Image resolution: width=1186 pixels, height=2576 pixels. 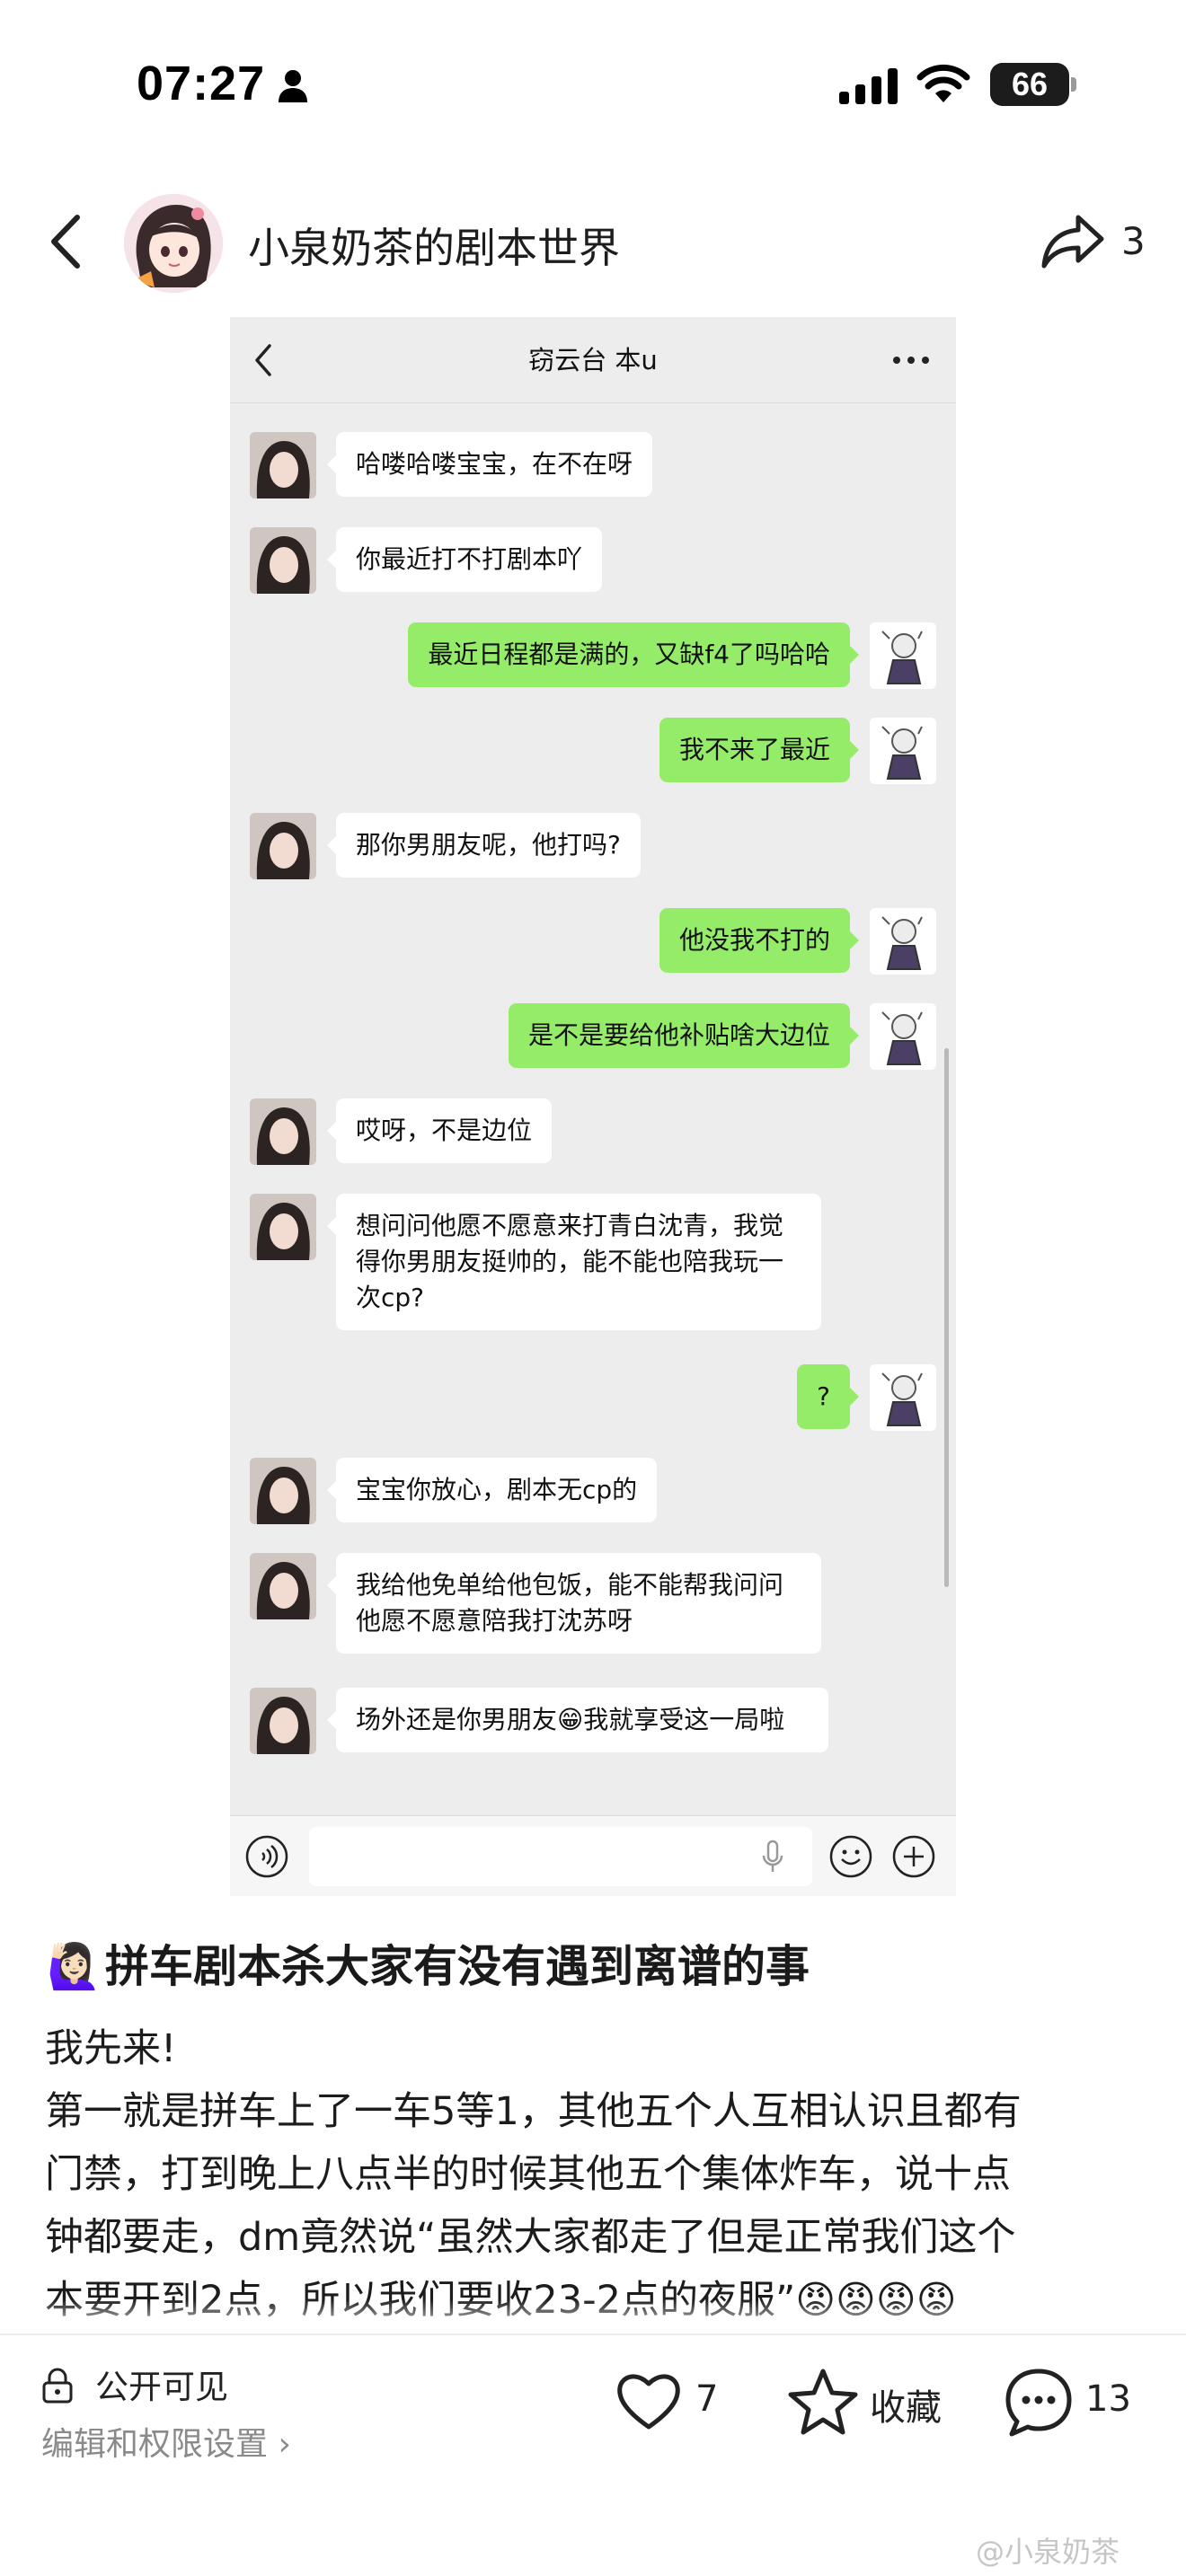 I want to click on incoming-message: 宝宝你放心，剧本无cp的, so click(x=492, y=1490).